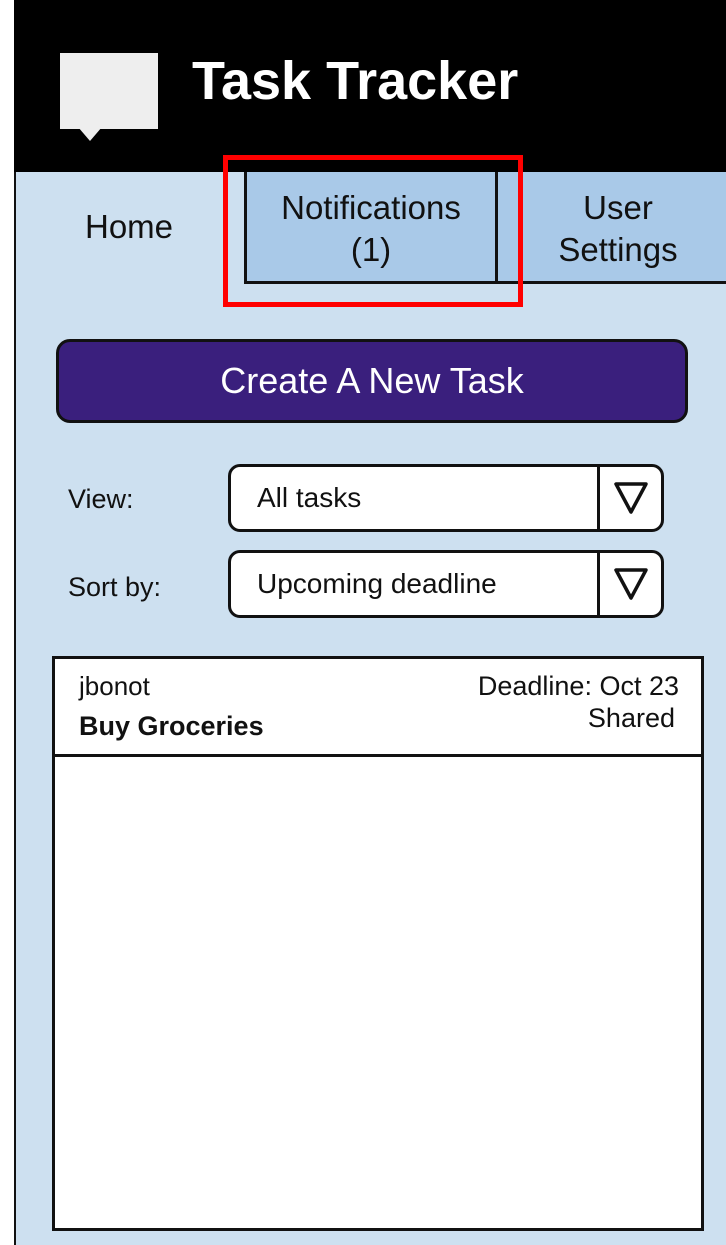  I want to click on task-shared-status: Shared, so click(631, 718).